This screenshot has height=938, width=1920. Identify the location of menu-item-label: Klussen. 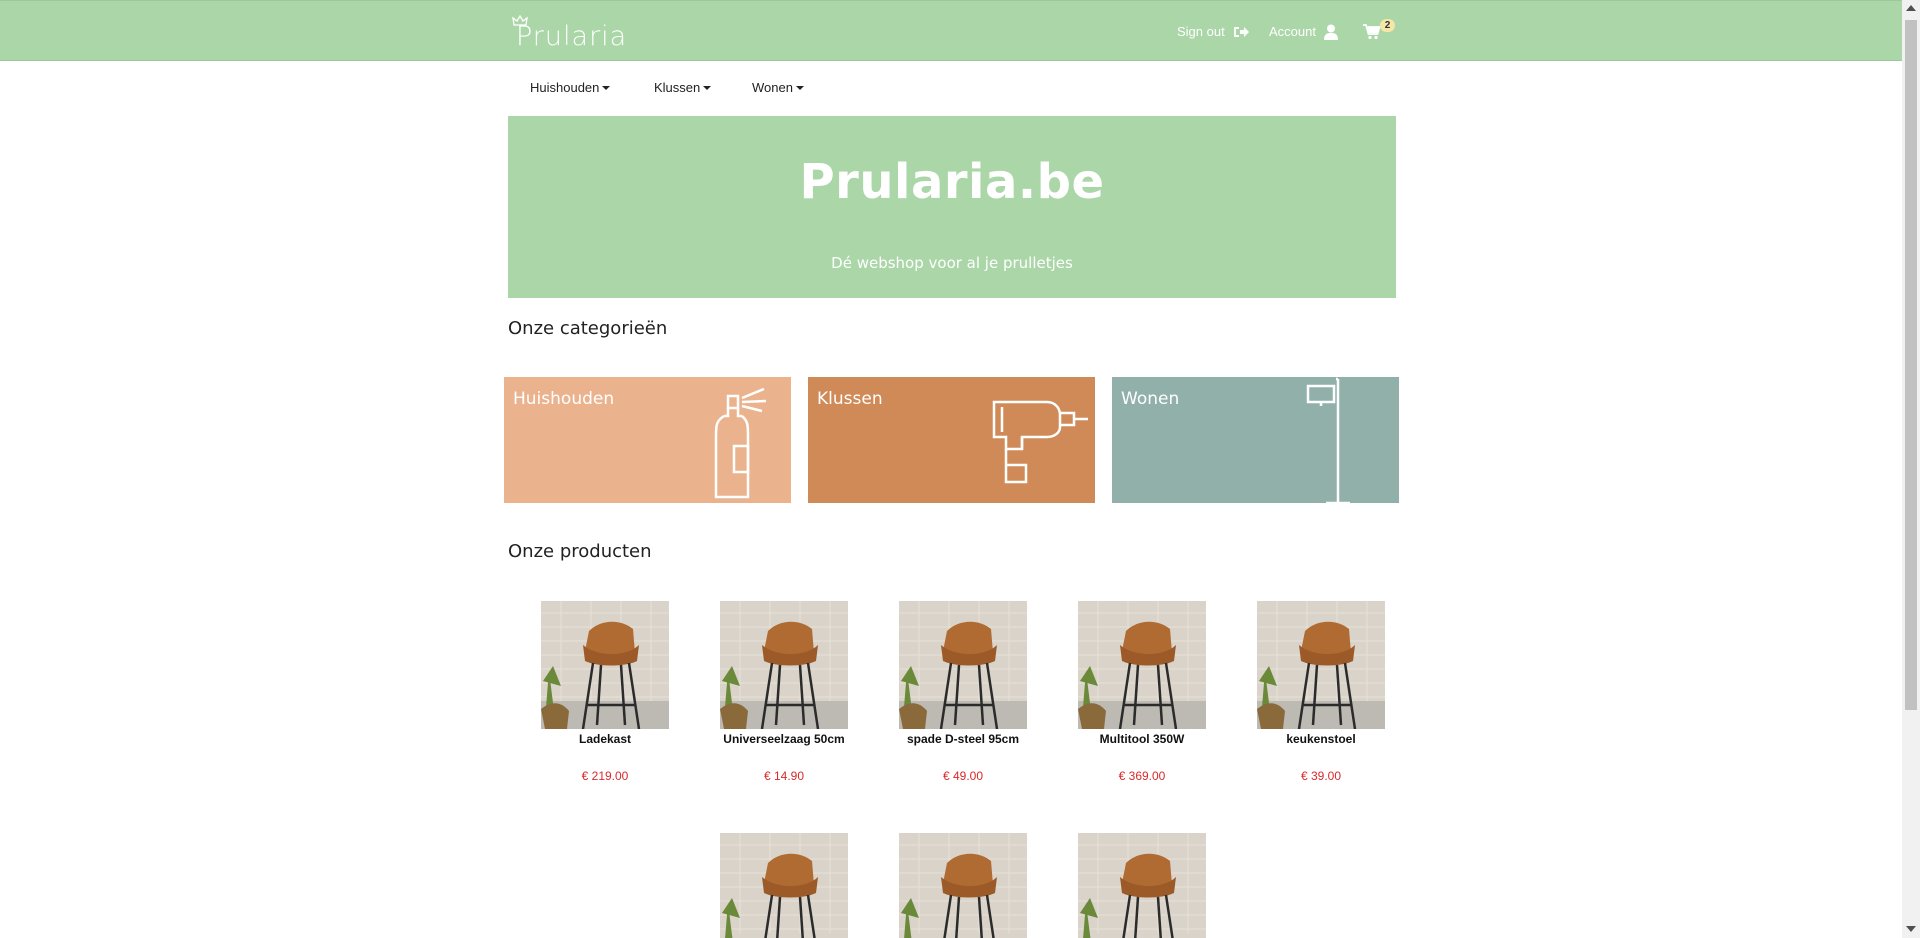
(677, 87).